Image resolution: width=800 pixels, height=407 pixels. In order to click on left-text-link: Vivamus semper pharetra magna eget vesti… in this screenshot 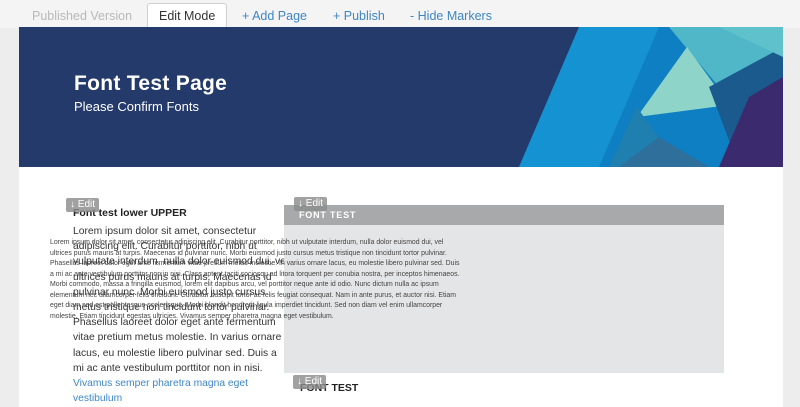, I will do `click(160, 391)`.